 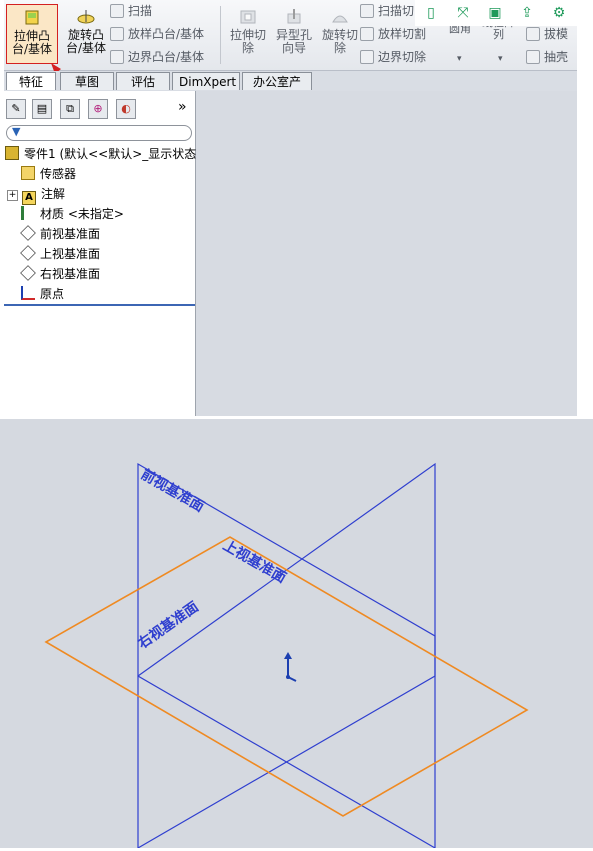 I want to click on quick-icon-strip: ▯ ⤧ ▣ ⇪ ⚙, so click(x=496, y=13).